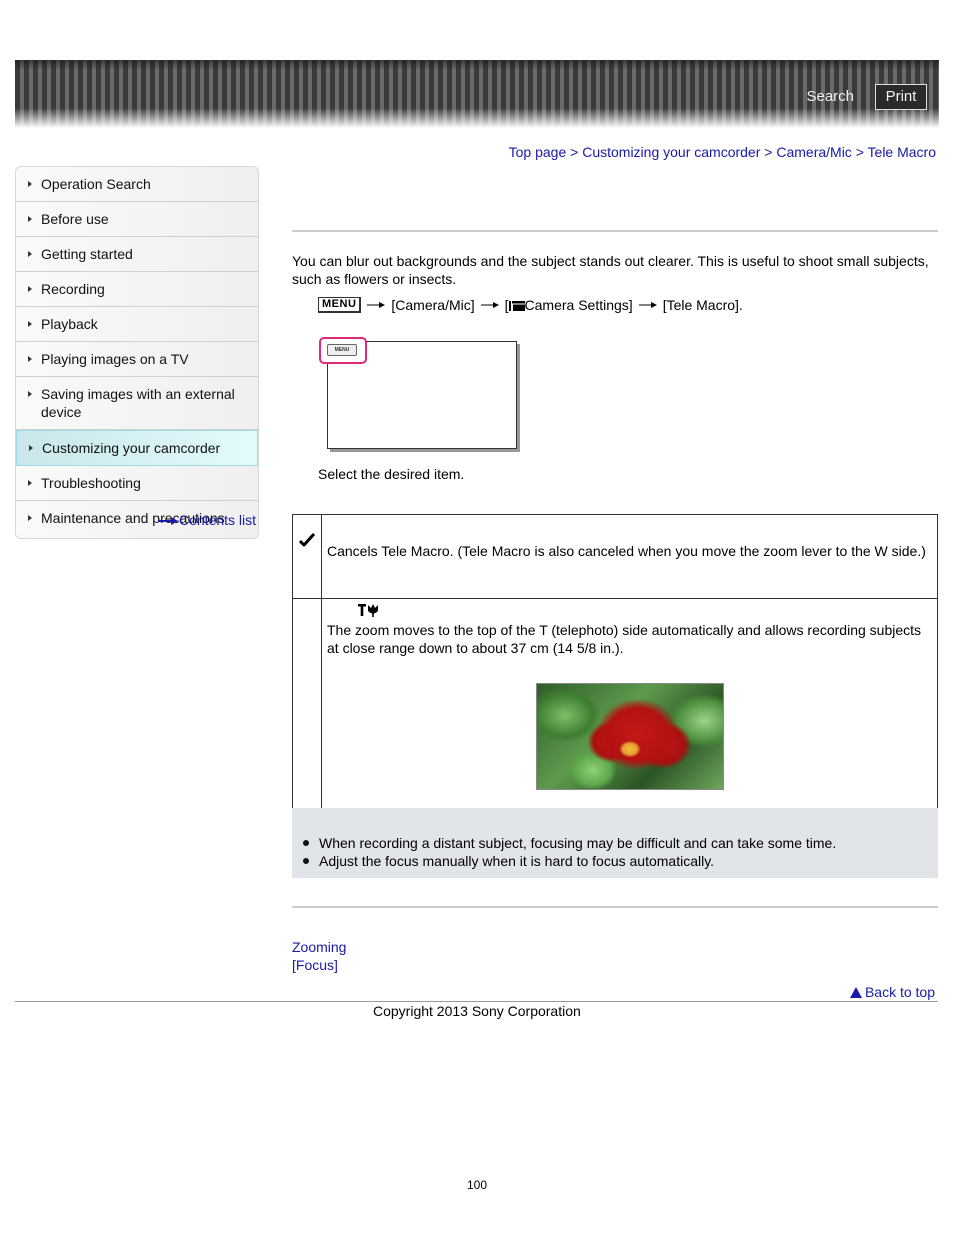 The height and width of the screenshot is (1235, 954). Describe the element at coordinates (75, 219) in the screenshot. I see `sidebar-item-label: Before use` at that location.